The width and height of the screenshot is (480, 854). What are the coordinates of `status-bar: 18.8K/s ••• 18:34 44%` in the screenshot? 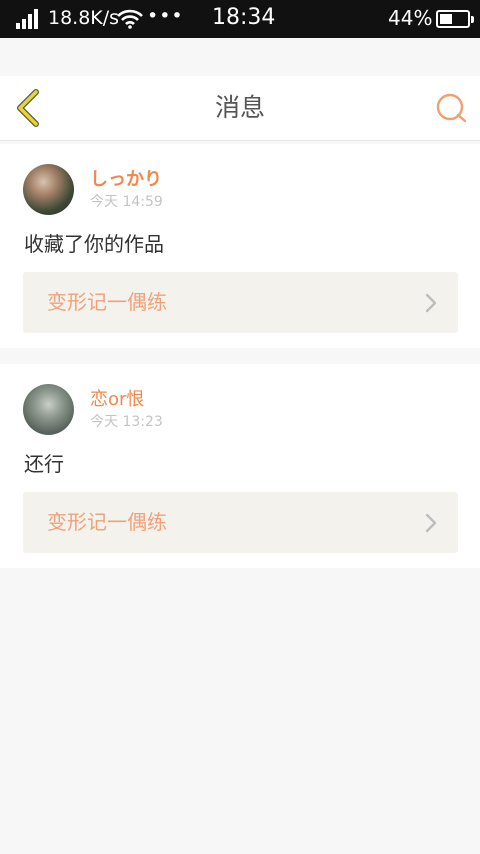 It's located at (240, 19).